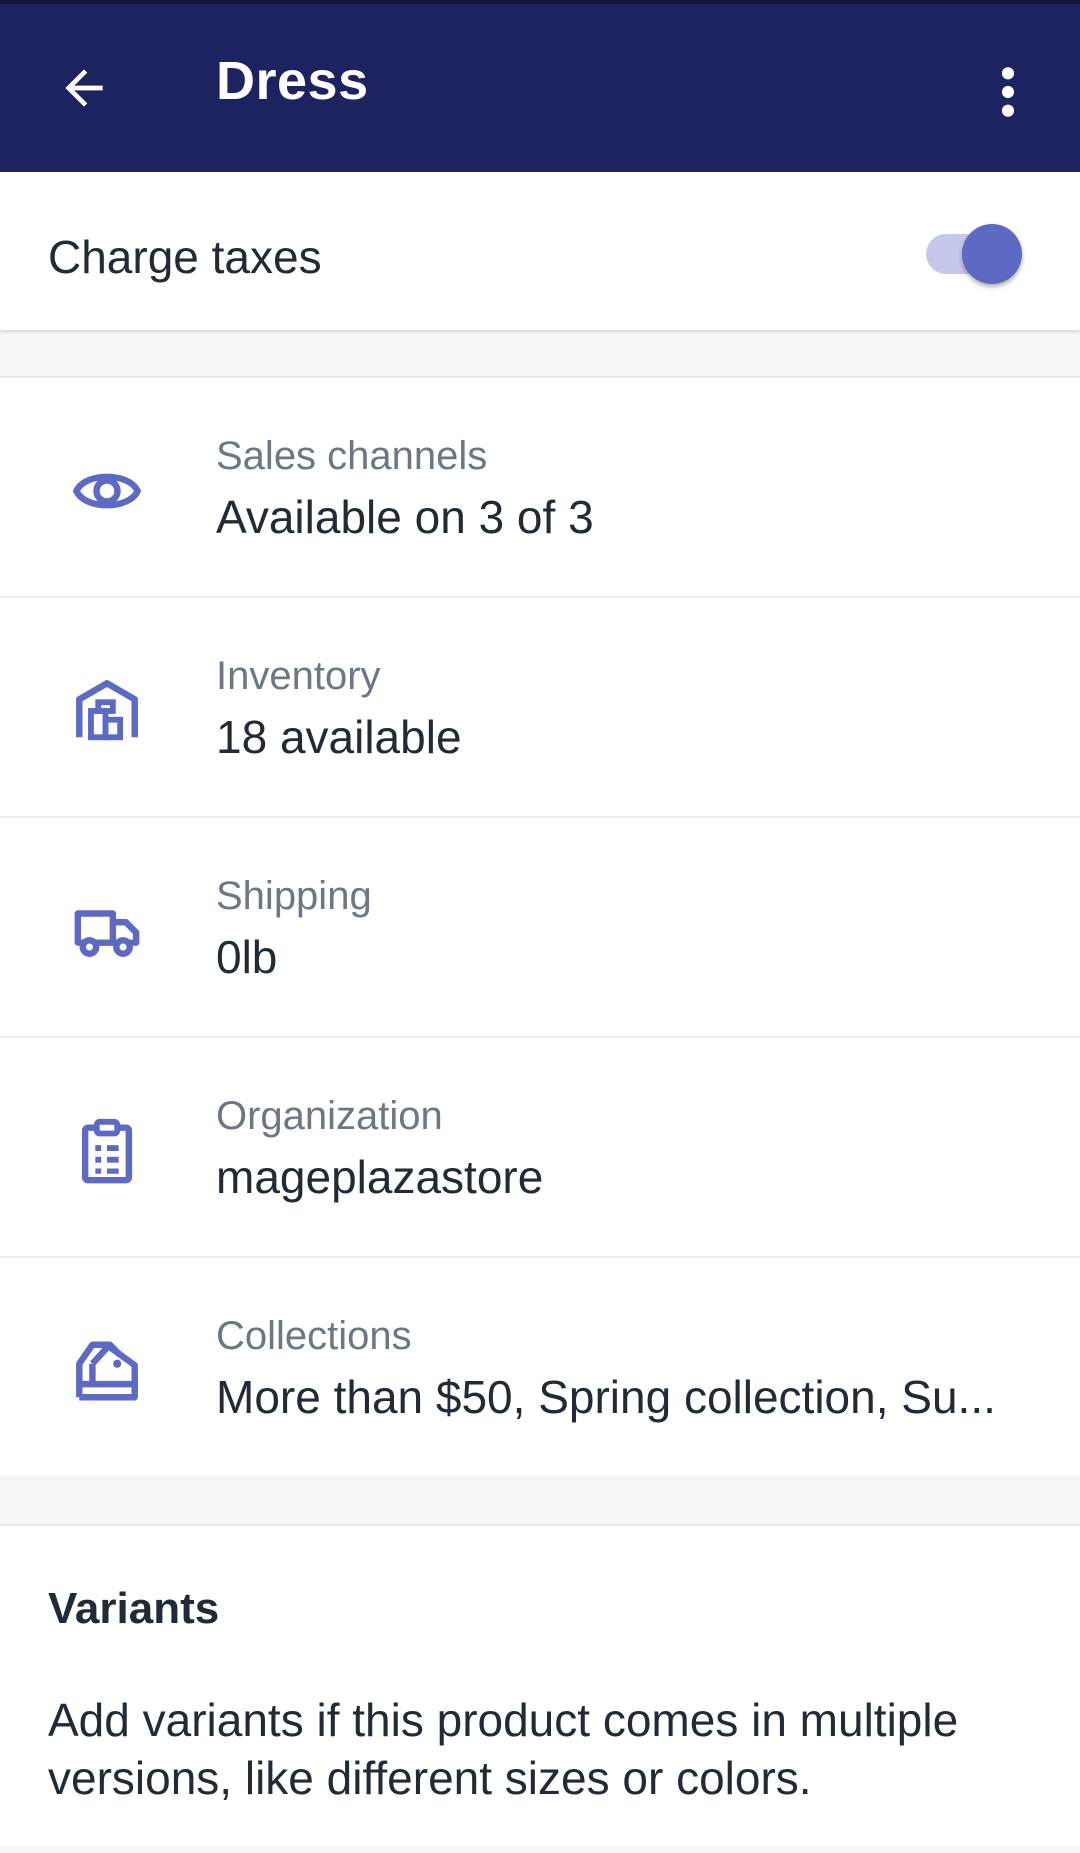  What do you see at coordinates (107, 1371) in the screenshot?
I see `collection-tag-icon` at bounding box center [107, 1371].